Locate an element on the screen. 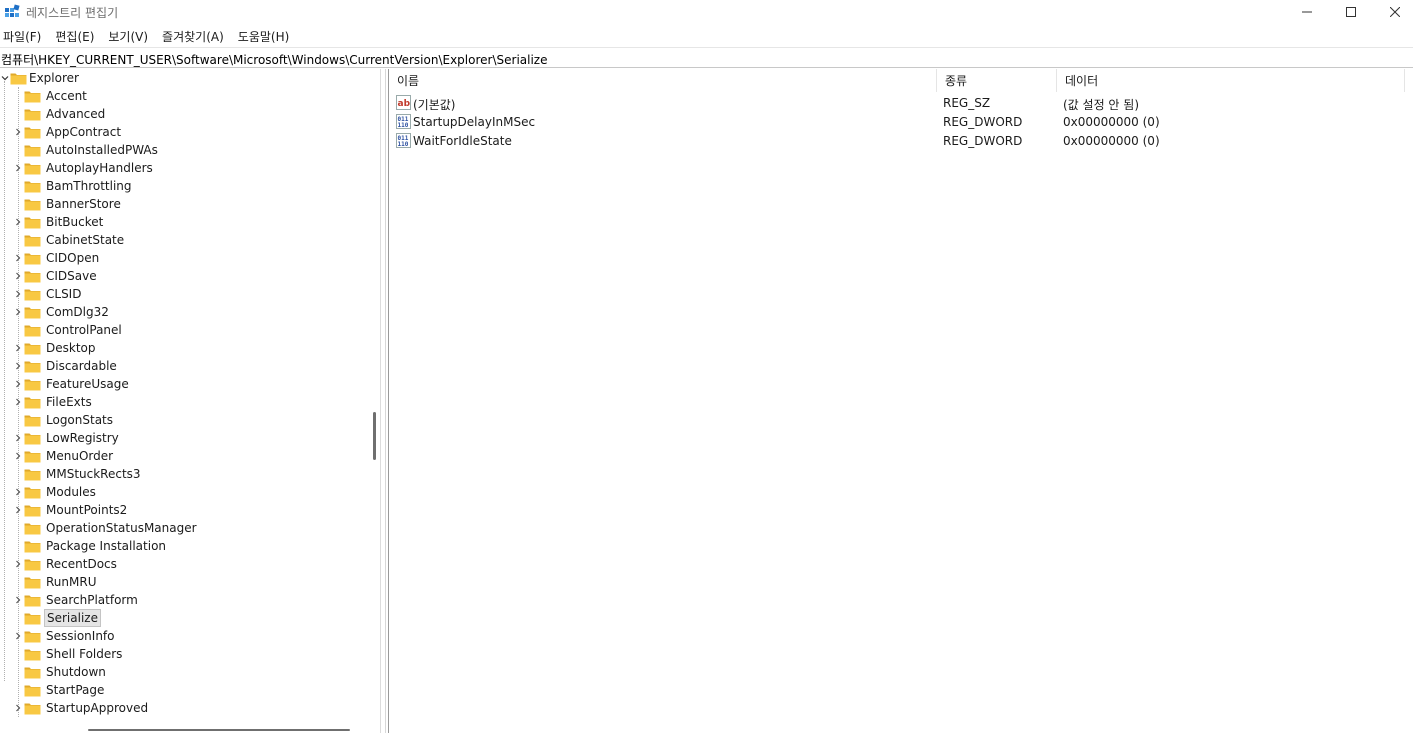  column-header-type: 종류 is located at coordinates (997, 80).